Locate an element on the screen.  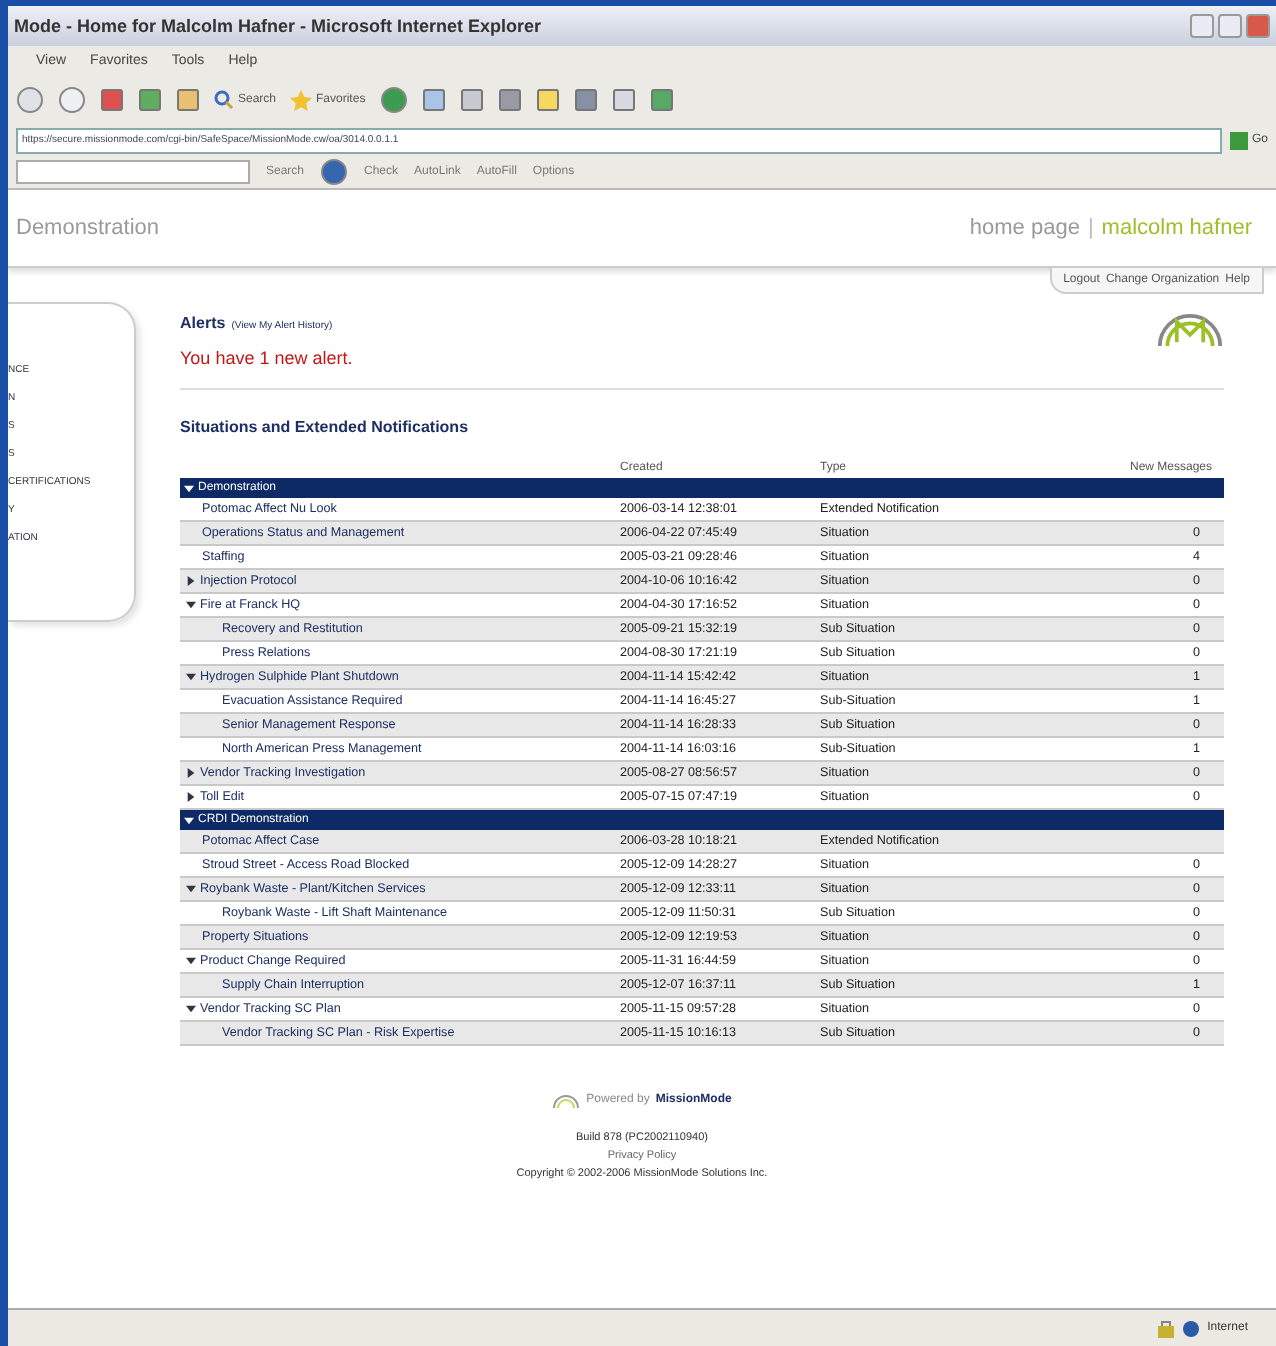
lock-icon is located at coordinates (1165, 1328).